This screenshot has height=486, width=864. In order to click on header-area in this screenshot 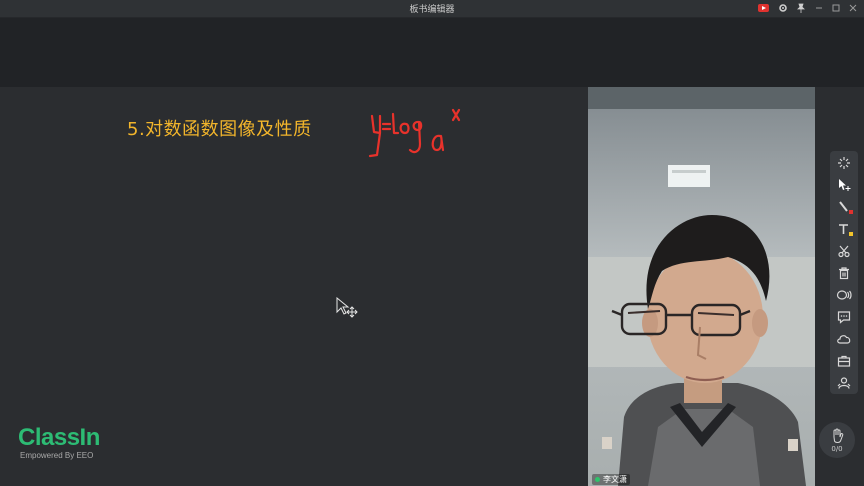, I will do `click(432, 52)`.